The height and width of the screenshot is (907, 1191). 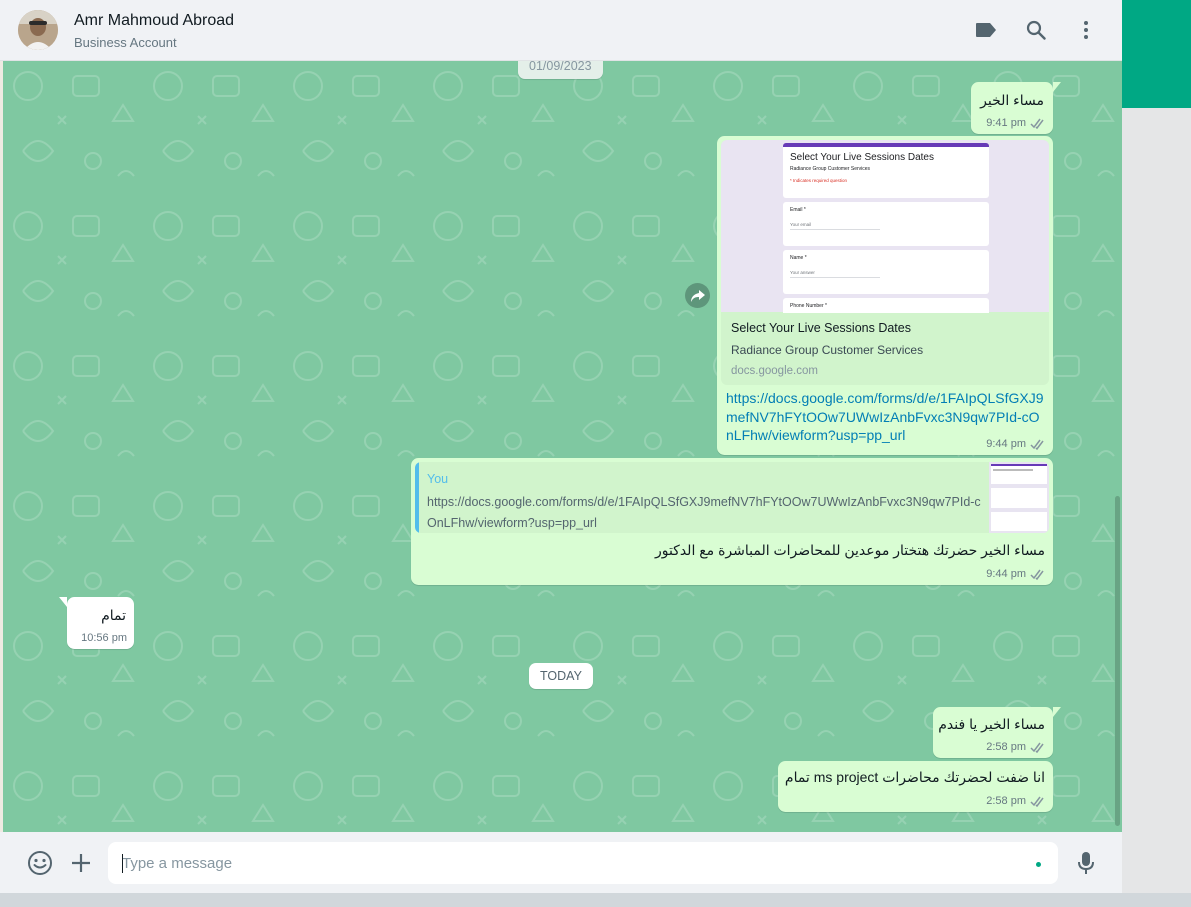 What do you see at coordinates (560, 70) in the screenshot?
I see `date-divider: 01/09/2023` at bounding box center [560, 70].